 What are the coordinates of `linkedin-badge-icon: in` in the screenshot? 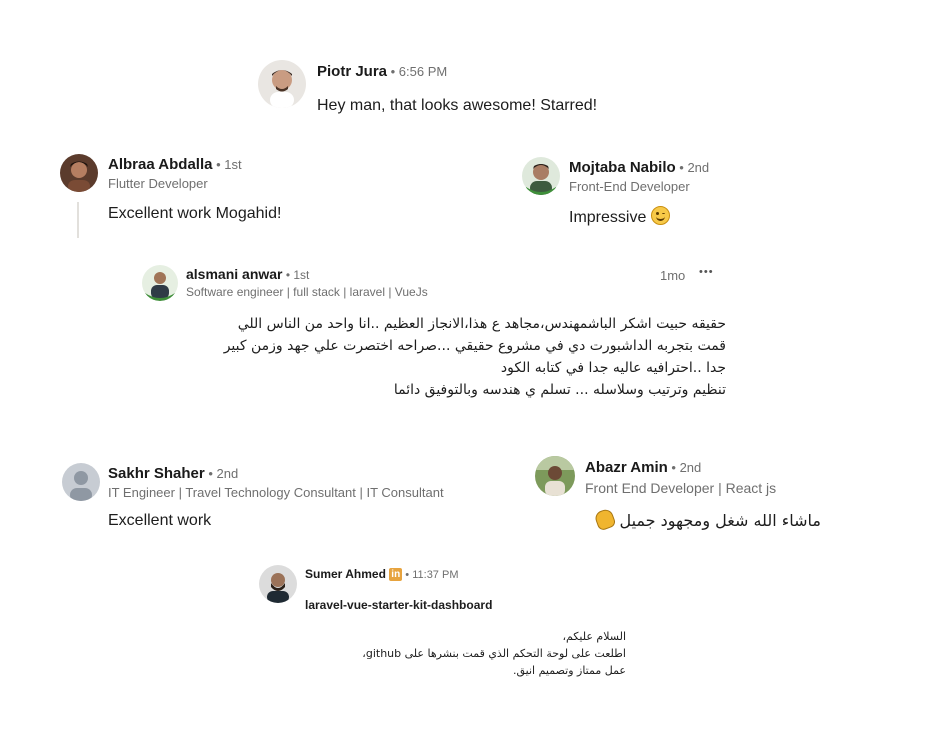 It's located at (396, 574).